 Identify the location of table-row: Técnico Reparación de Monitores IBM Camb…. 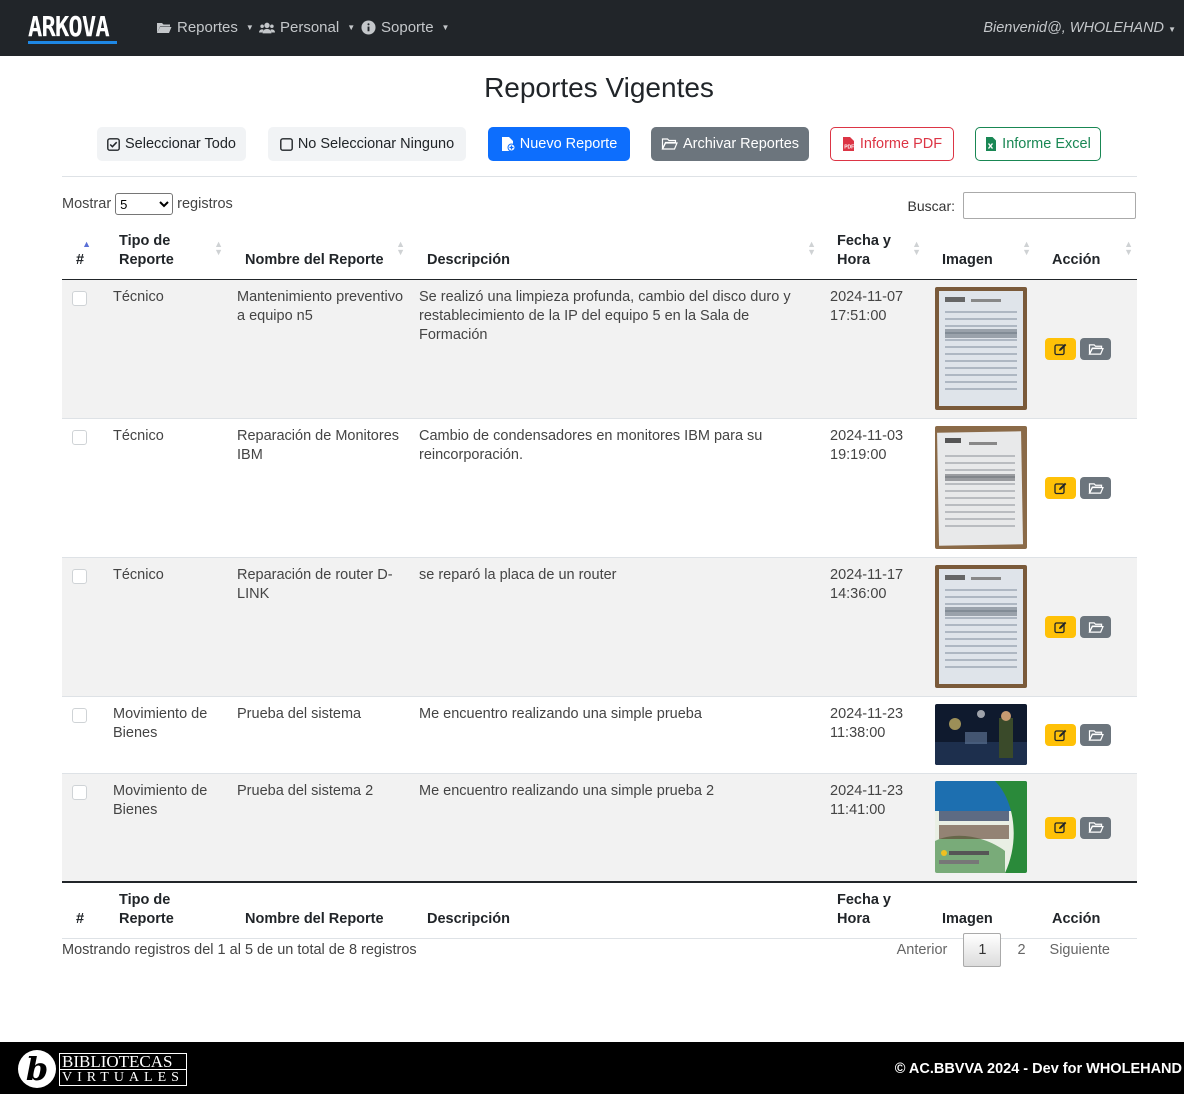
(599, 488).